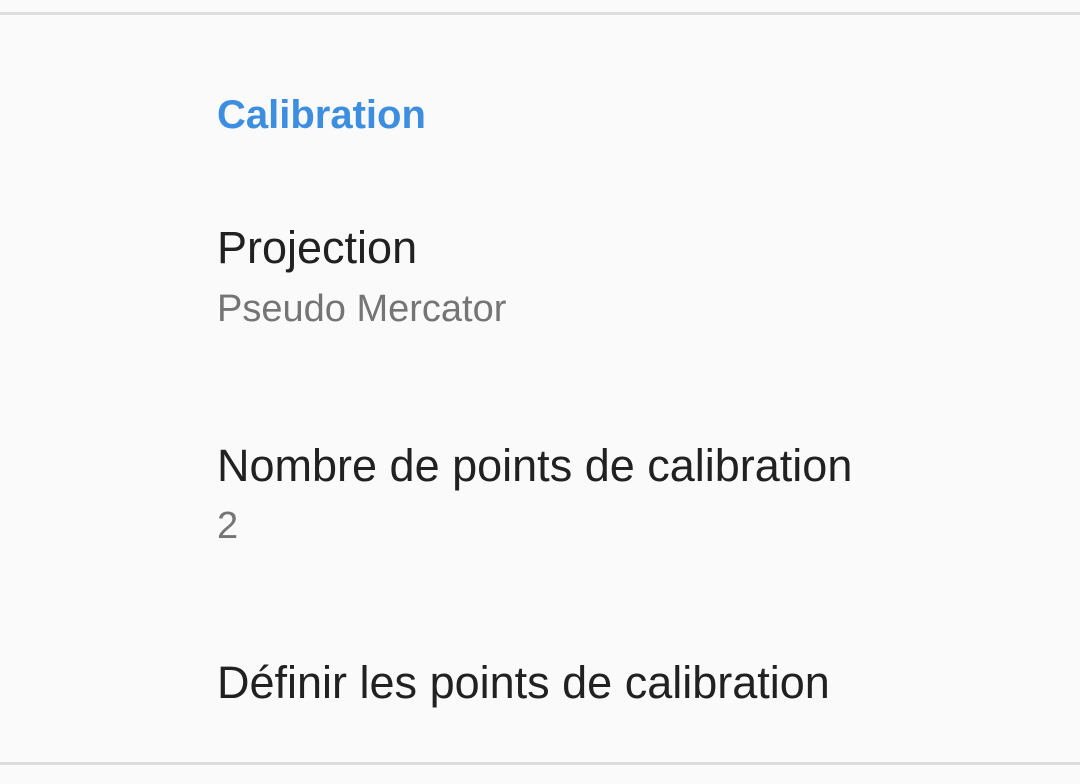  What do you see at coordinates (317, 247) in the screenshot?
I see `projection-title: Projection` at bounding box center [317, 247].